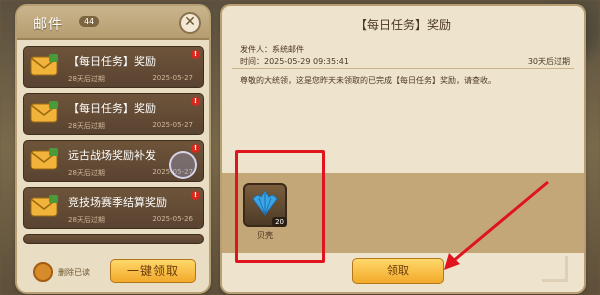 This screenshot has height=295, width=600. I want to click on mail-subject: 竞技场赛季结算奖励, so click(117, 202).